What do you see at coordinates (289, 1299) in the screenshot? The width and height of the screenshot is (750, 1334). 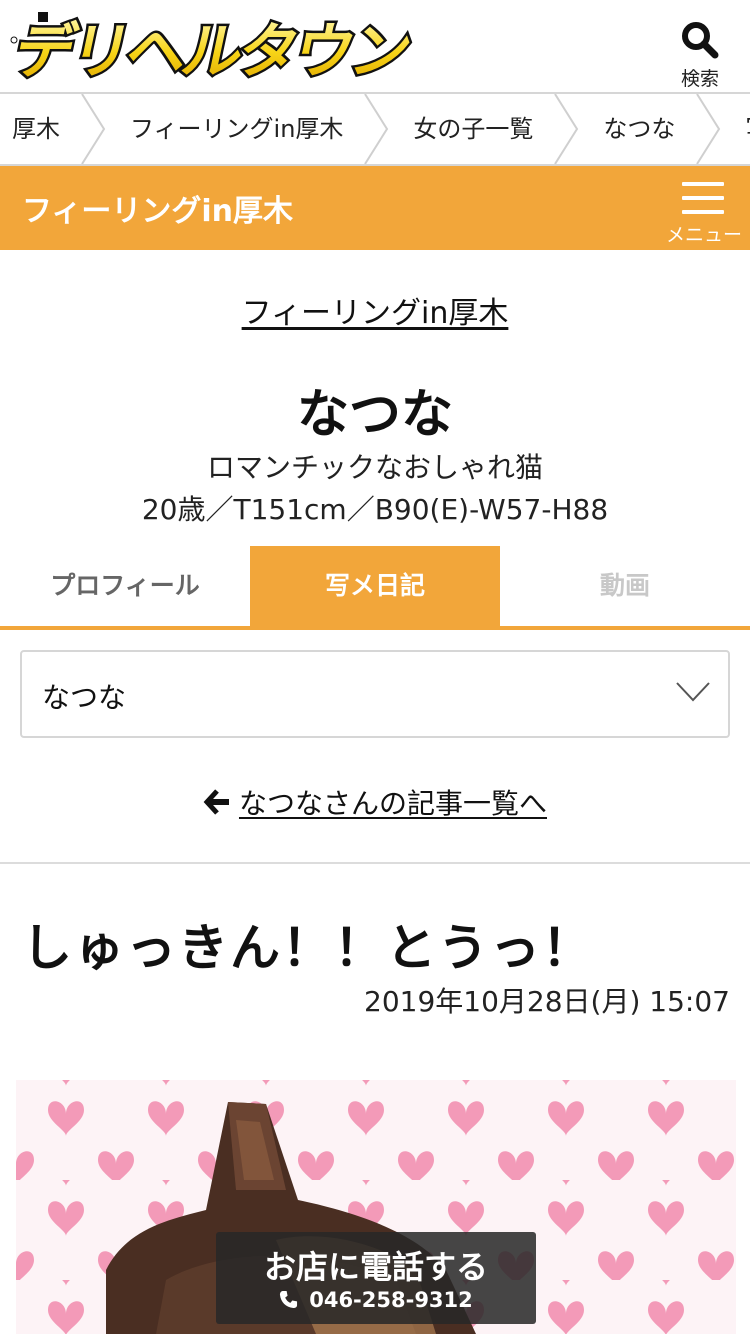 I see `phone-icon` at bounding box center [289, 1299].